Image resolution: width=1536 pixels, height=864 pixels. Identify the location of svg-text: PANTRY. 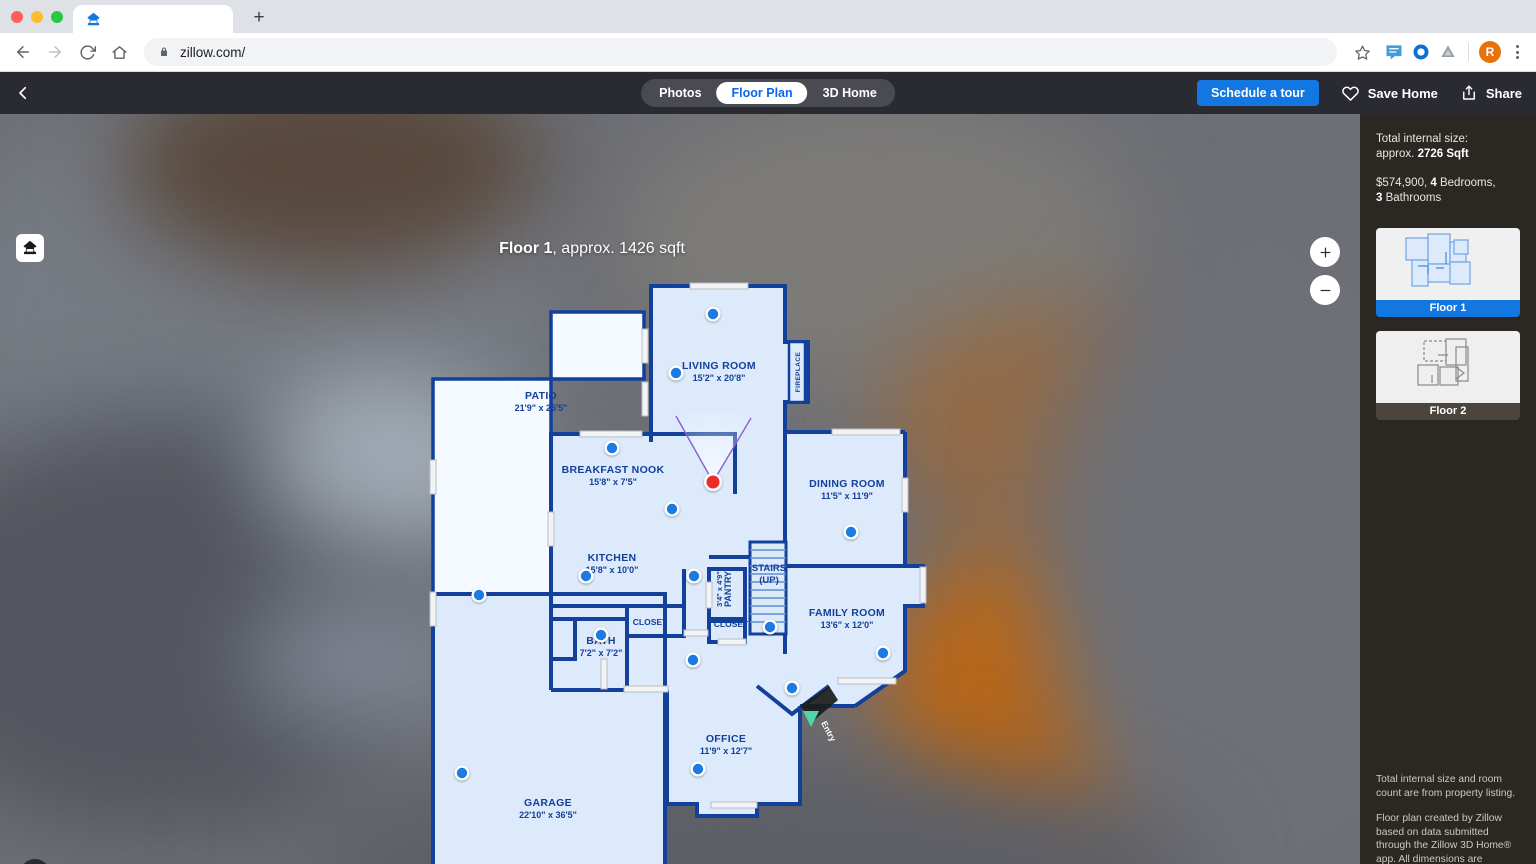
(728, 589).